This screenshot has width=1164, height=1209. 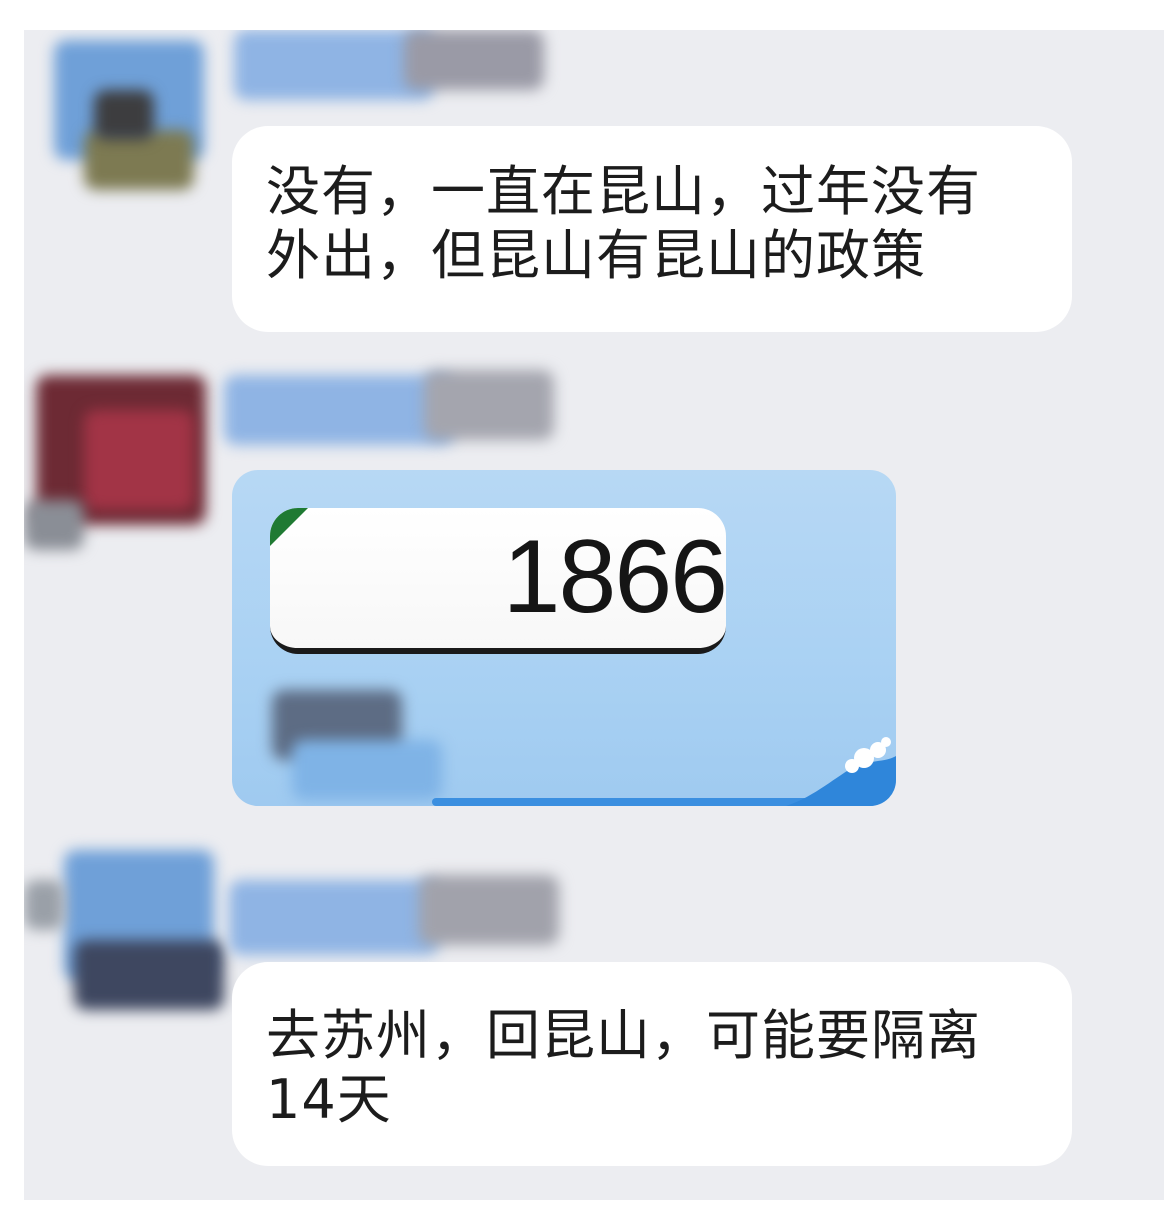 What do you see at coordinates (329, 1099) in the screenshot?
I see `message-text-line: 14天` at bounding box center [329, 1099].